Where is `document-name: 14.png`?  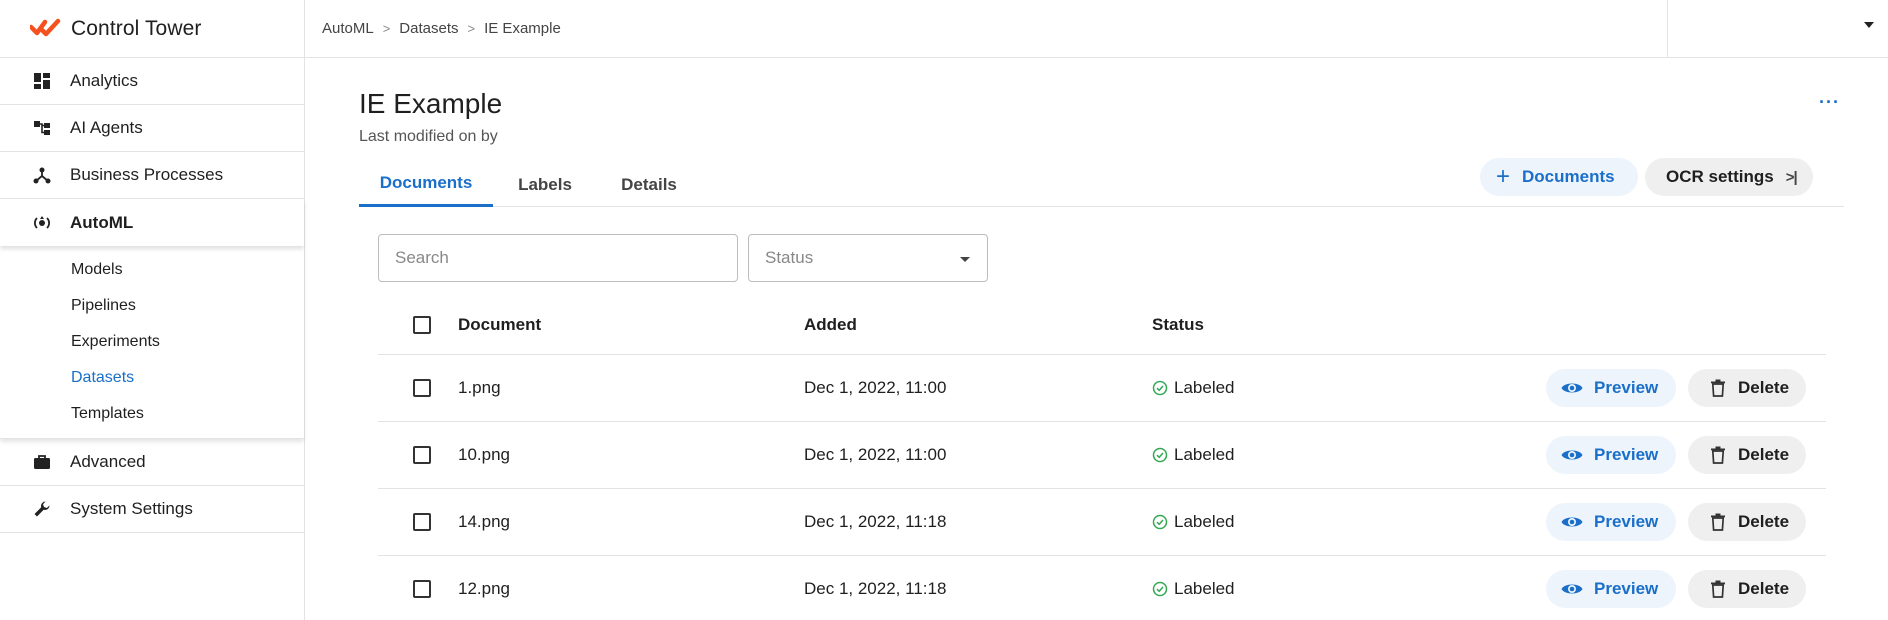 document-name: 14.png is located at coordinates (484, 521).